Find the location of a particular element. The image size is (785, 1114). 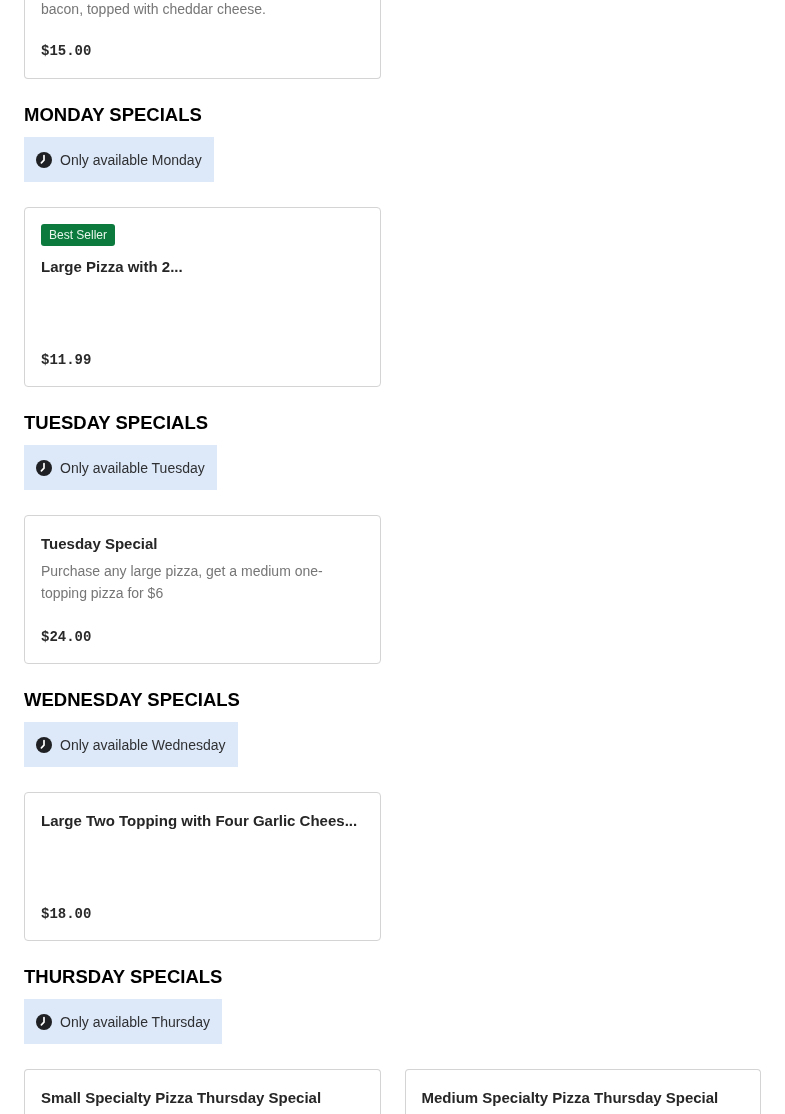

item-description: bacon, topped with cheddar cheese. is located at coordinates (154, 9).